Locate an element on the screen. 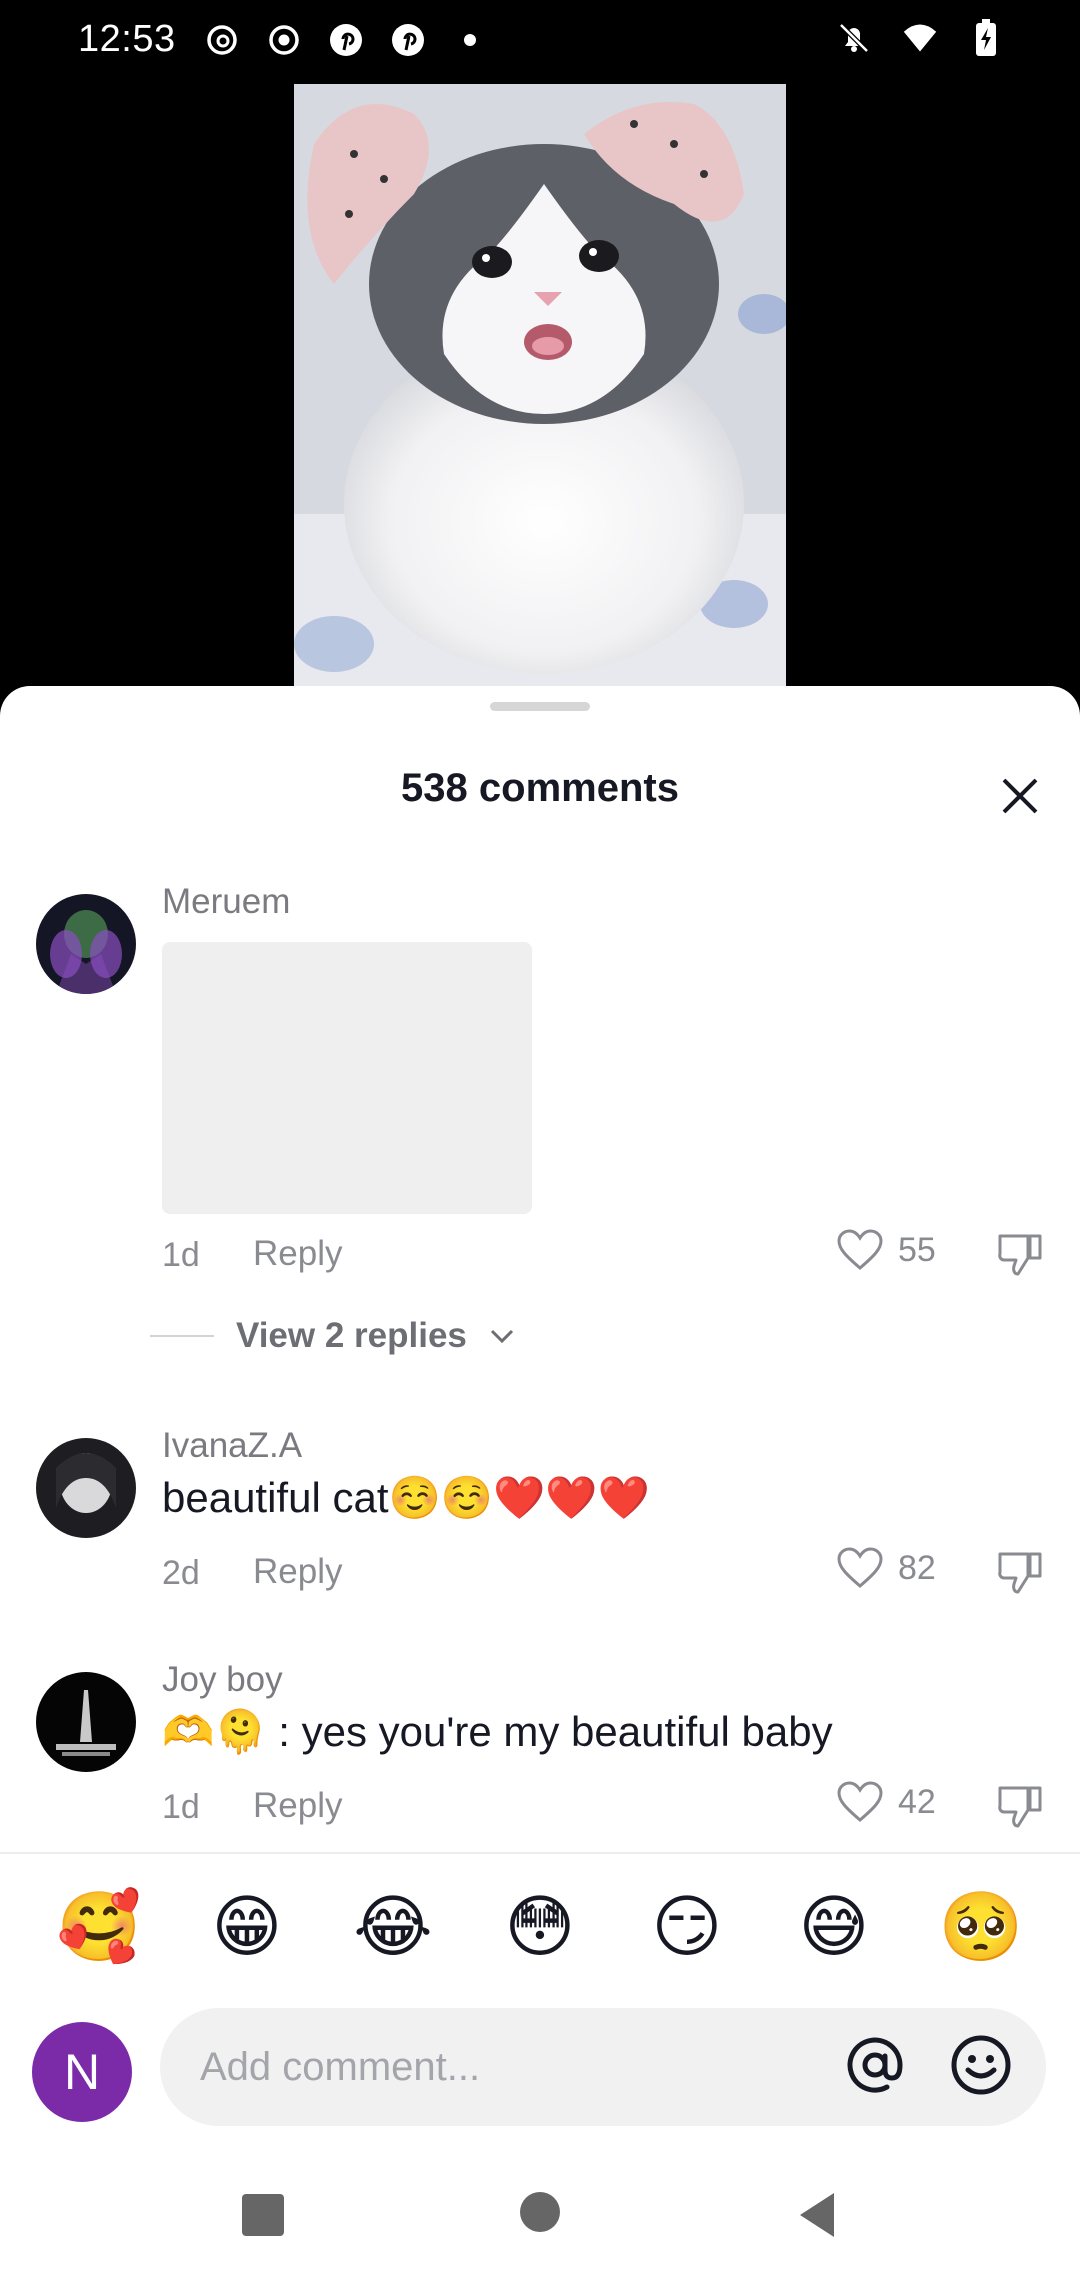  back-button is located at coordinates (816, 2215).